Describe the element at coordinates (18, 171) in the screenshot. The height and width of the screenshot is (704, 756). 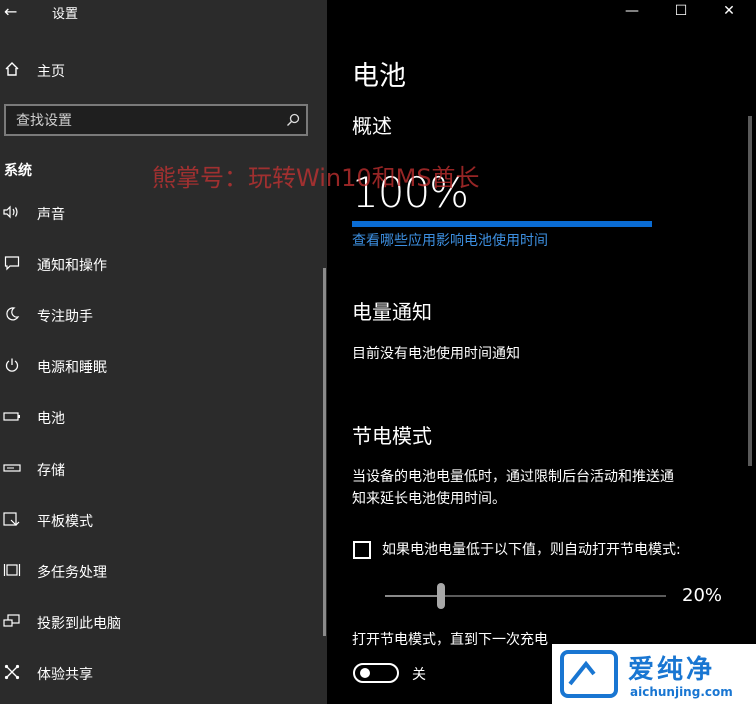
I see `section-title-system: 系统` at that location.